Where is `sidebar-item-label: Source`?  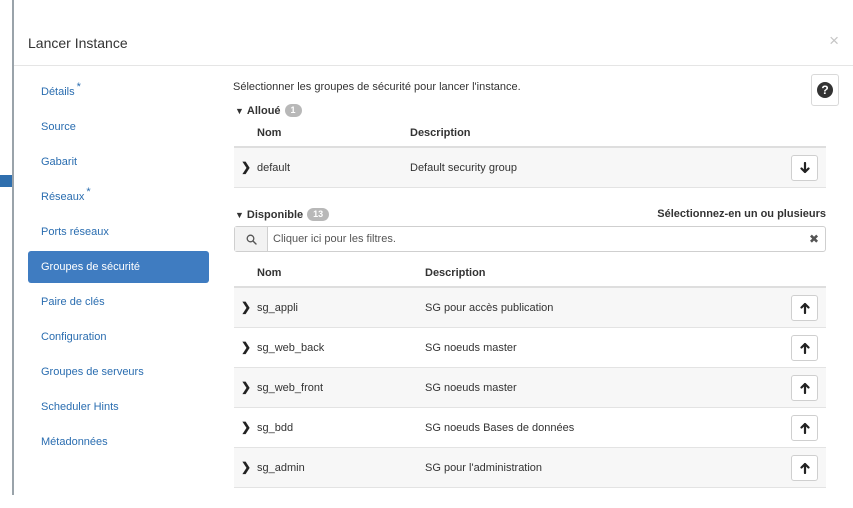 sidebar-item-label: Source is located at coordinates (58, 127).